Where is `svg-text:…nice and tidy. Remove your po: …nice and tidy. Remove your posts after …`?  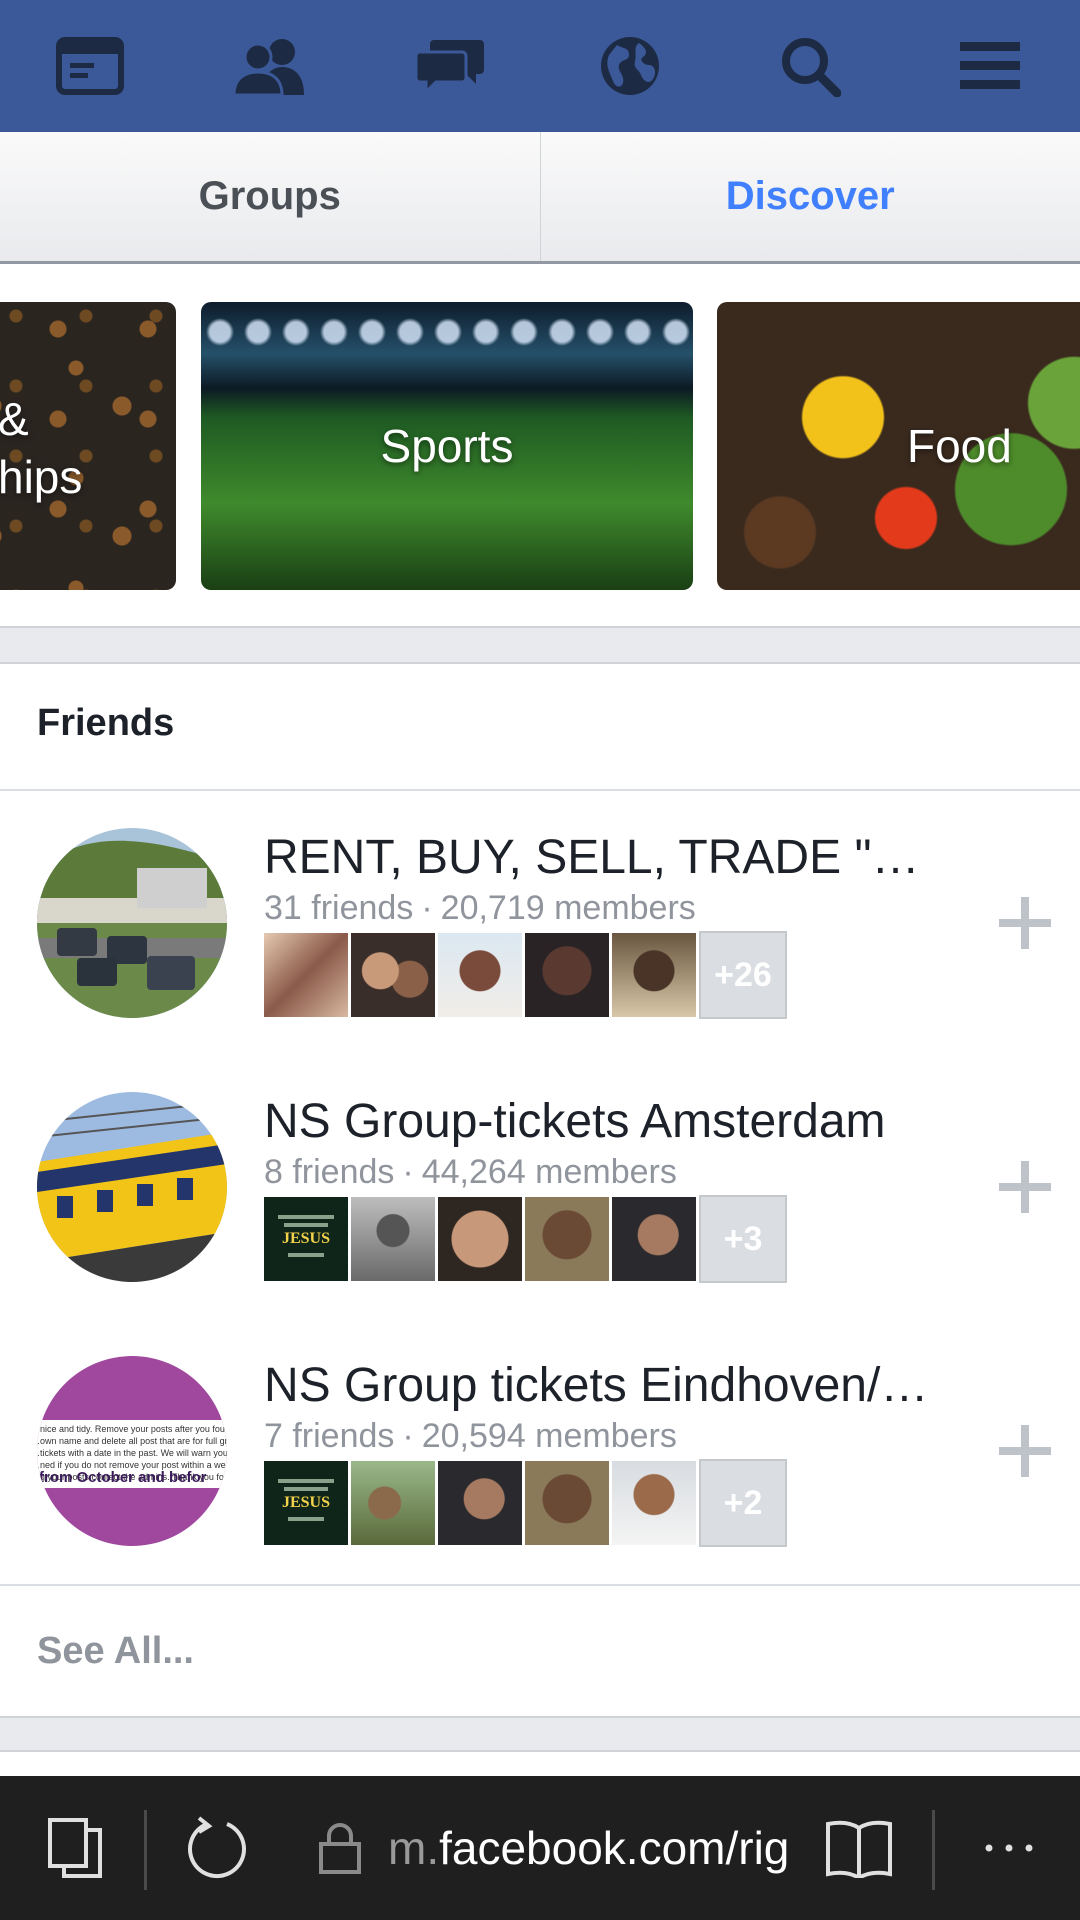 svg-text:…nice and tidy. Remove your po: …nice and tidy. Remove your posts after … is located at coordinates (132, 1429).